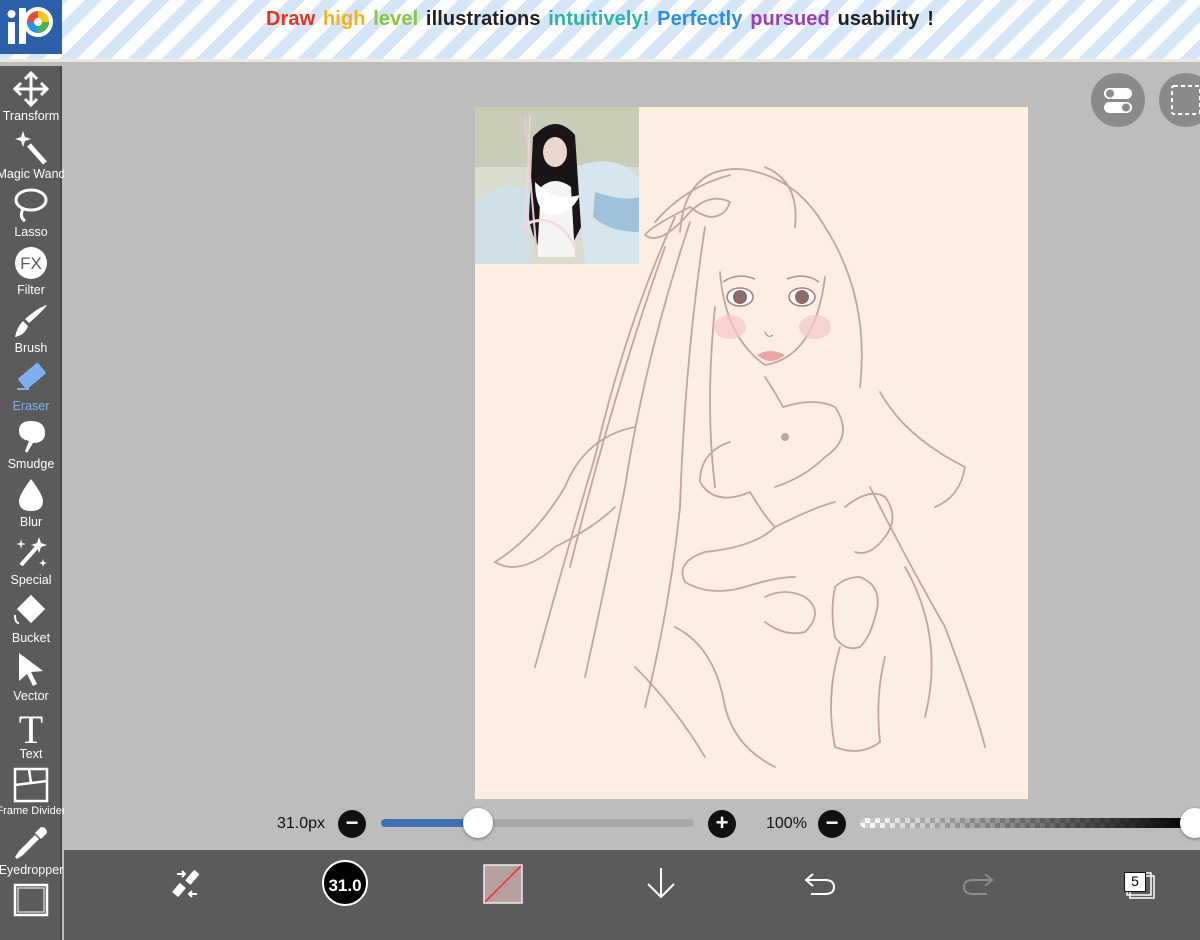  I want to click on tagline-word: intuitively!, so click(599, 19).